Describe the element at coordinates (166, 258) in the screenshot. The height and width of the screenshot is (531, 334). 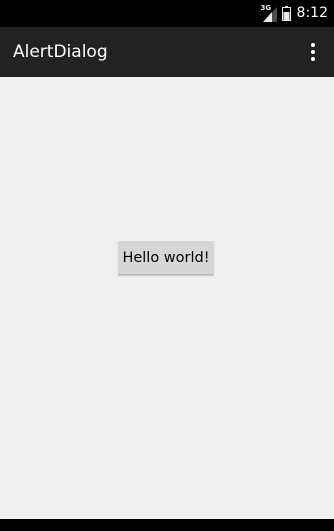
I see `hello-world-button: Hello world!` at that location.